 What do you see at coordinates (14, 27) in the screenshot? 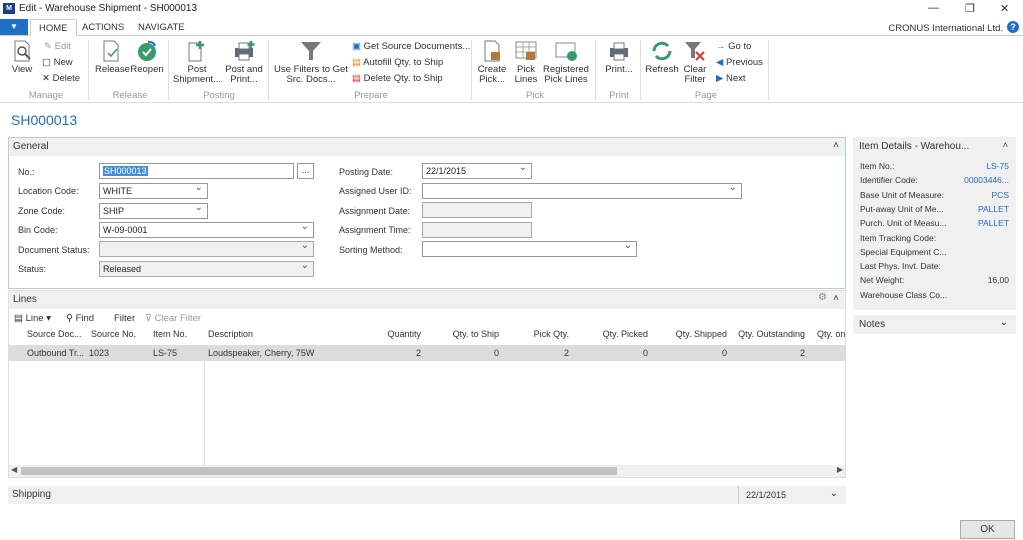
I see `app-menu-button: ▼` at bounding box center [14, 27].